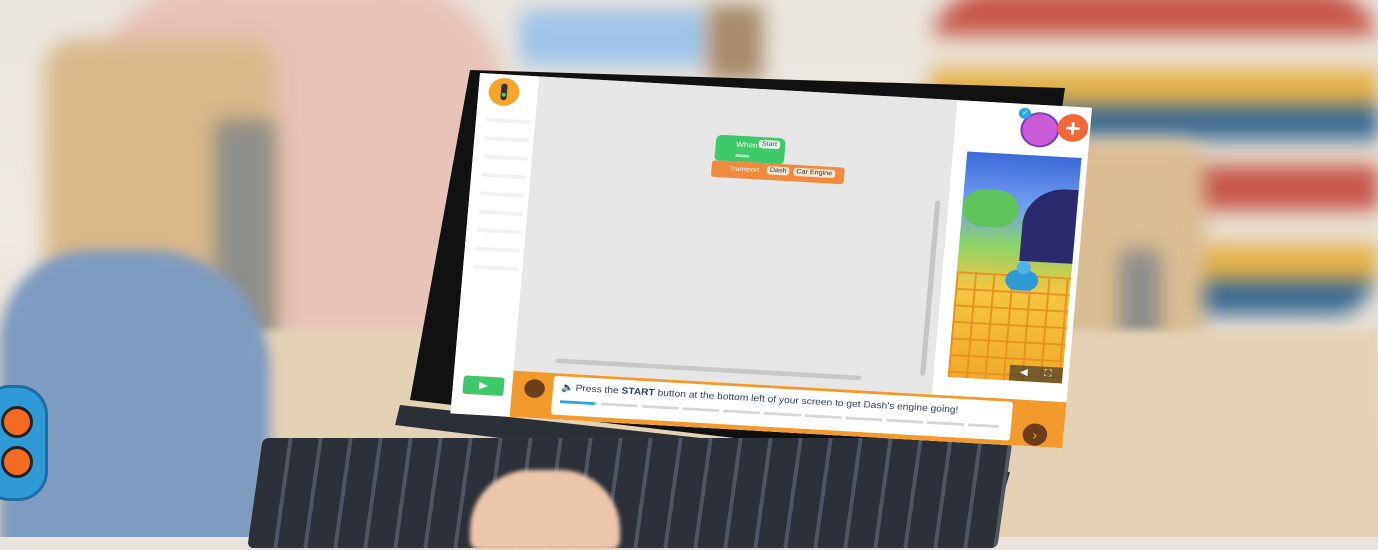 The height and width of the screenshot is (550, 1378). Describe the element at coordinates (1021, 280) in the screenshot. I see `simulated-robot` at that location.